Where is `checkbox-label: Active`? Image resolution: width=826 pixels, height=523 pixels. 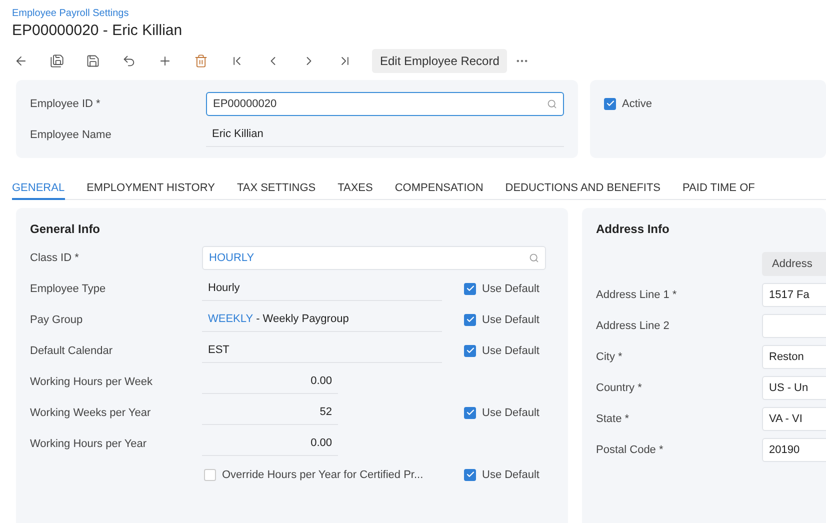 checkbox-label: Active is located at coordinates (637, 104).